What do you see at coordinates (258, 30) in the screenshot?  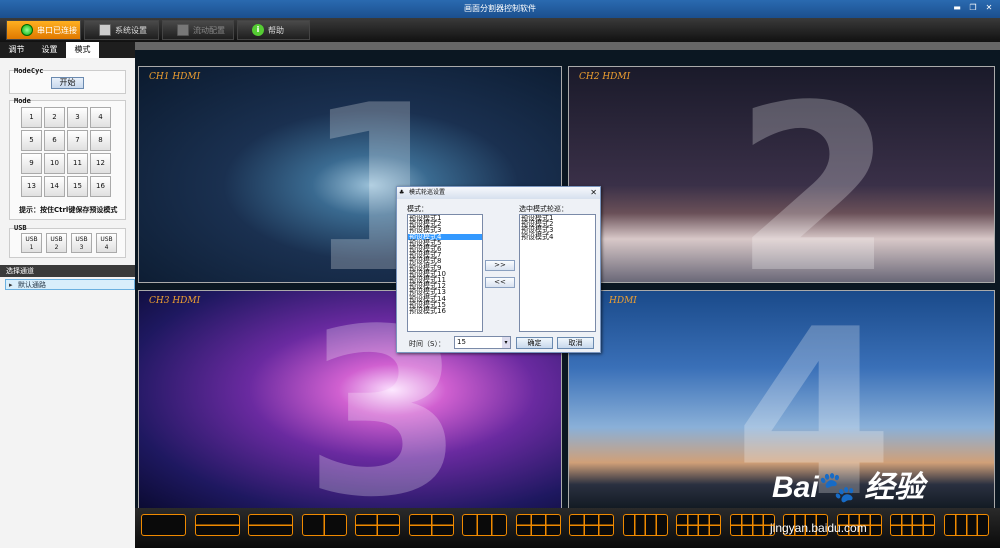 I see `info-icon: i` at bounding box center [258, 30].